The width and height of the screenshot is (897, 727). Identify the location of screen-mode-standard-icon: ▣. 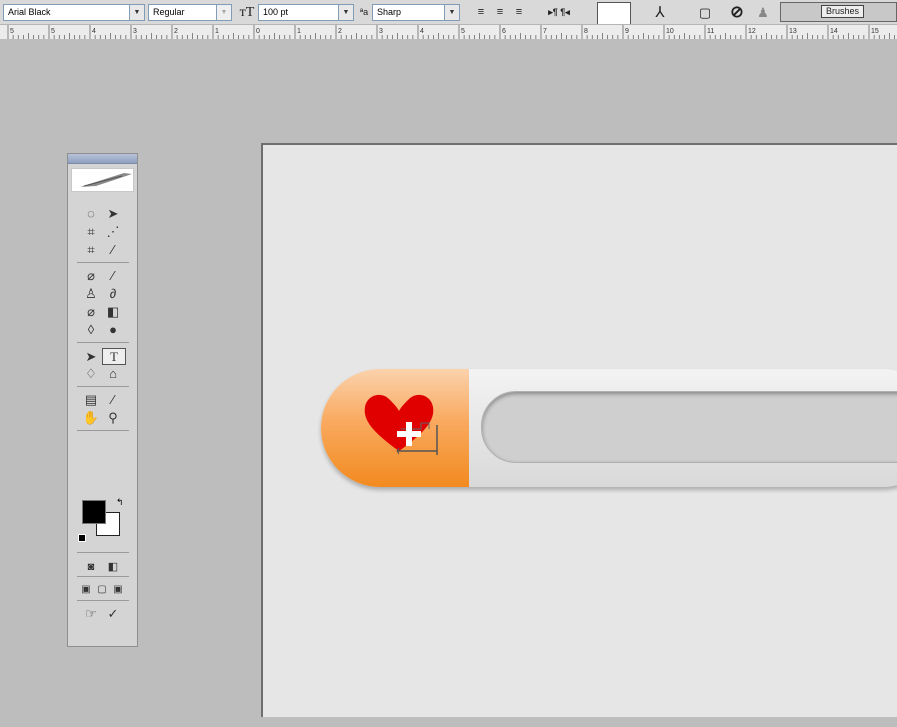
(86, 589).